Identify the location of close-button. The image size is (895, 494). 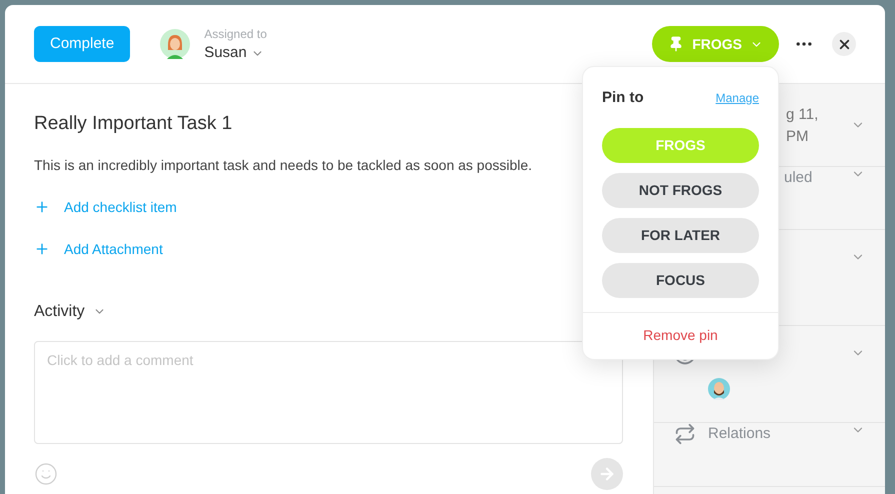
(844, 44).